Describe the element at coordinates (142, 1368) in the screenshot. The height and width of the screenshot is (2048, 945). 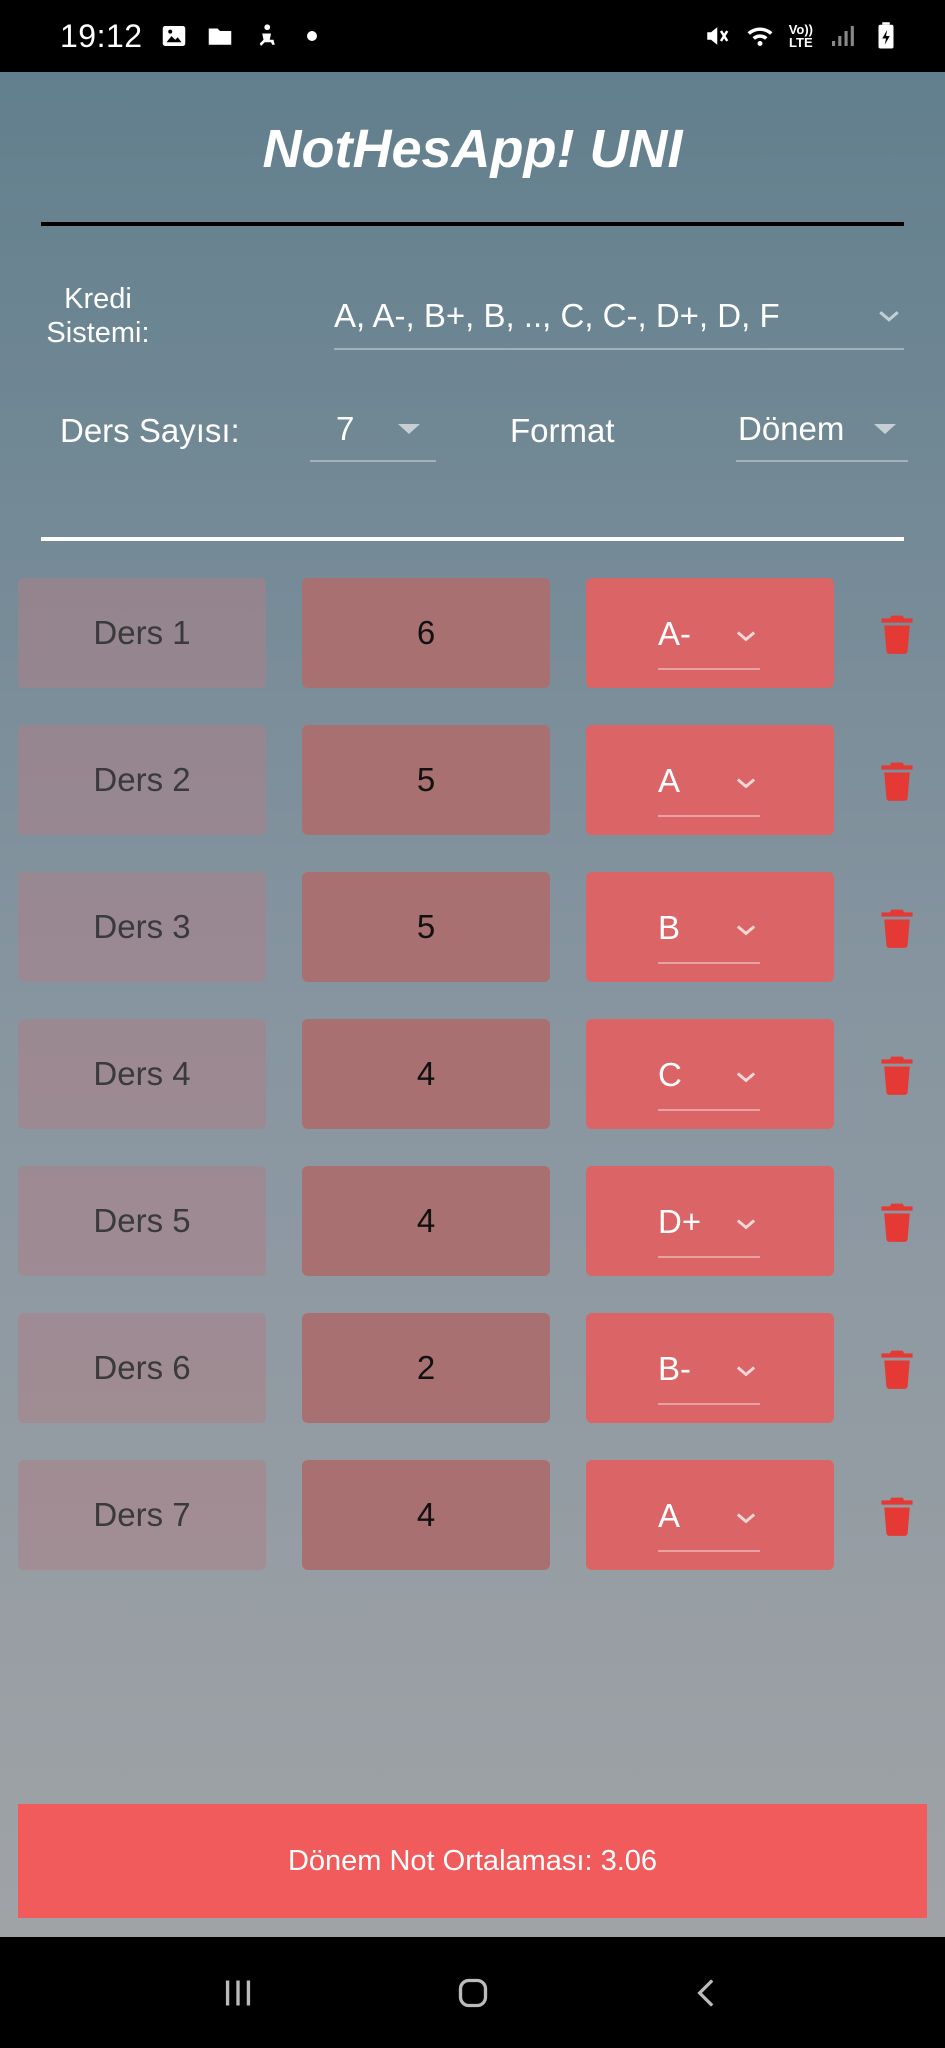
I see `course-name-field: Ders 6` at that location.